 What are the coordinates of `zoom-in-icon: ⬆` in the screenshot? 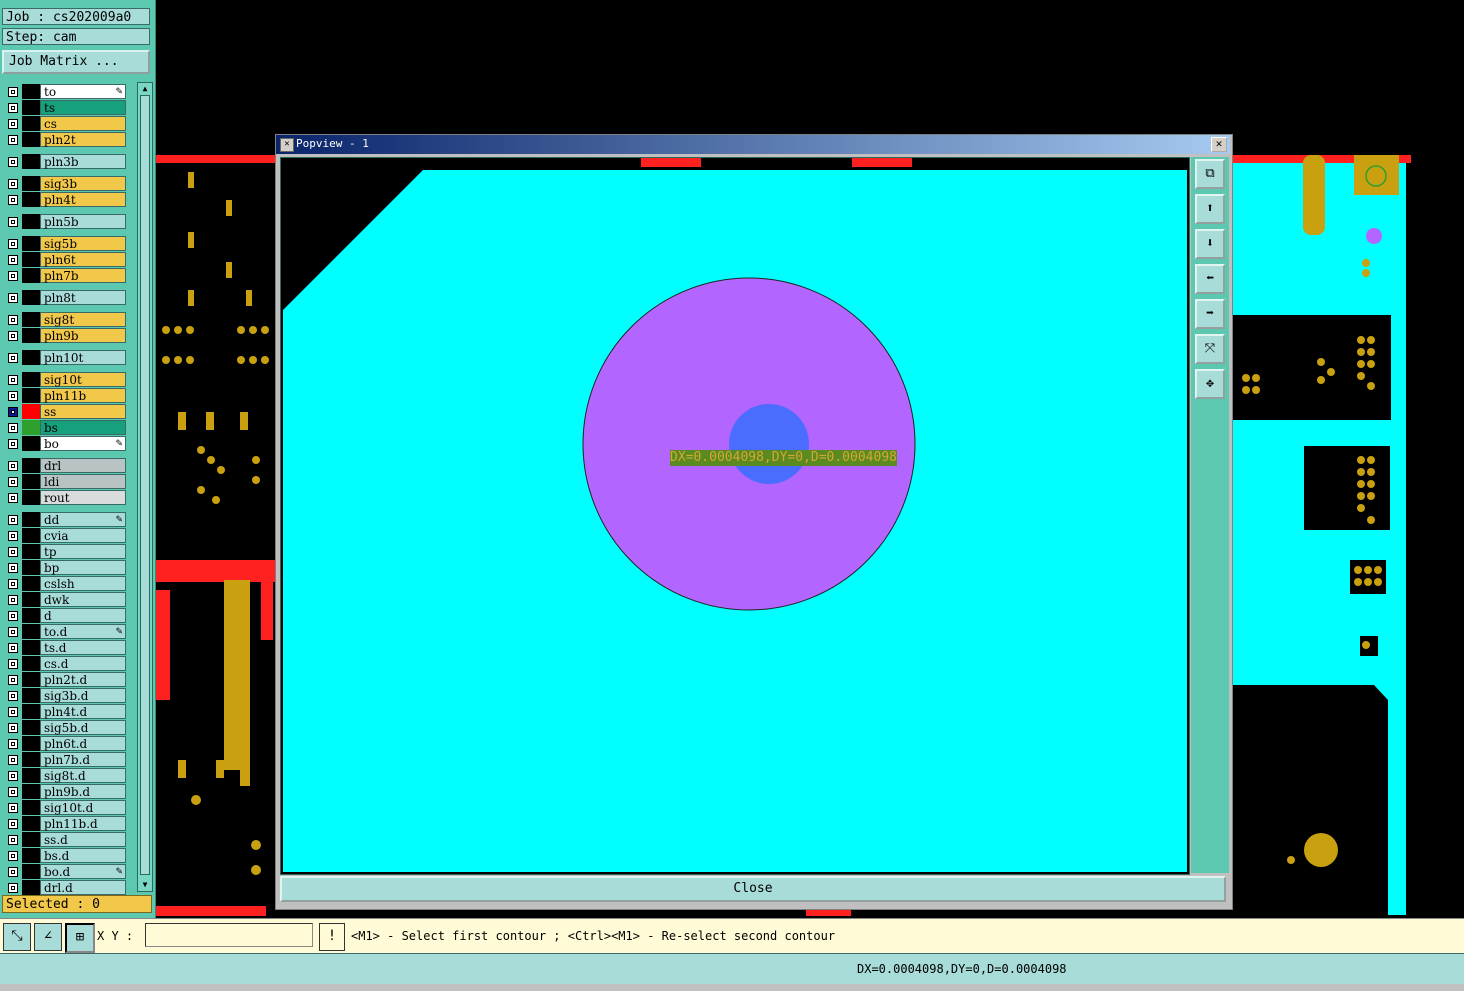 It's located at (1210, 209).